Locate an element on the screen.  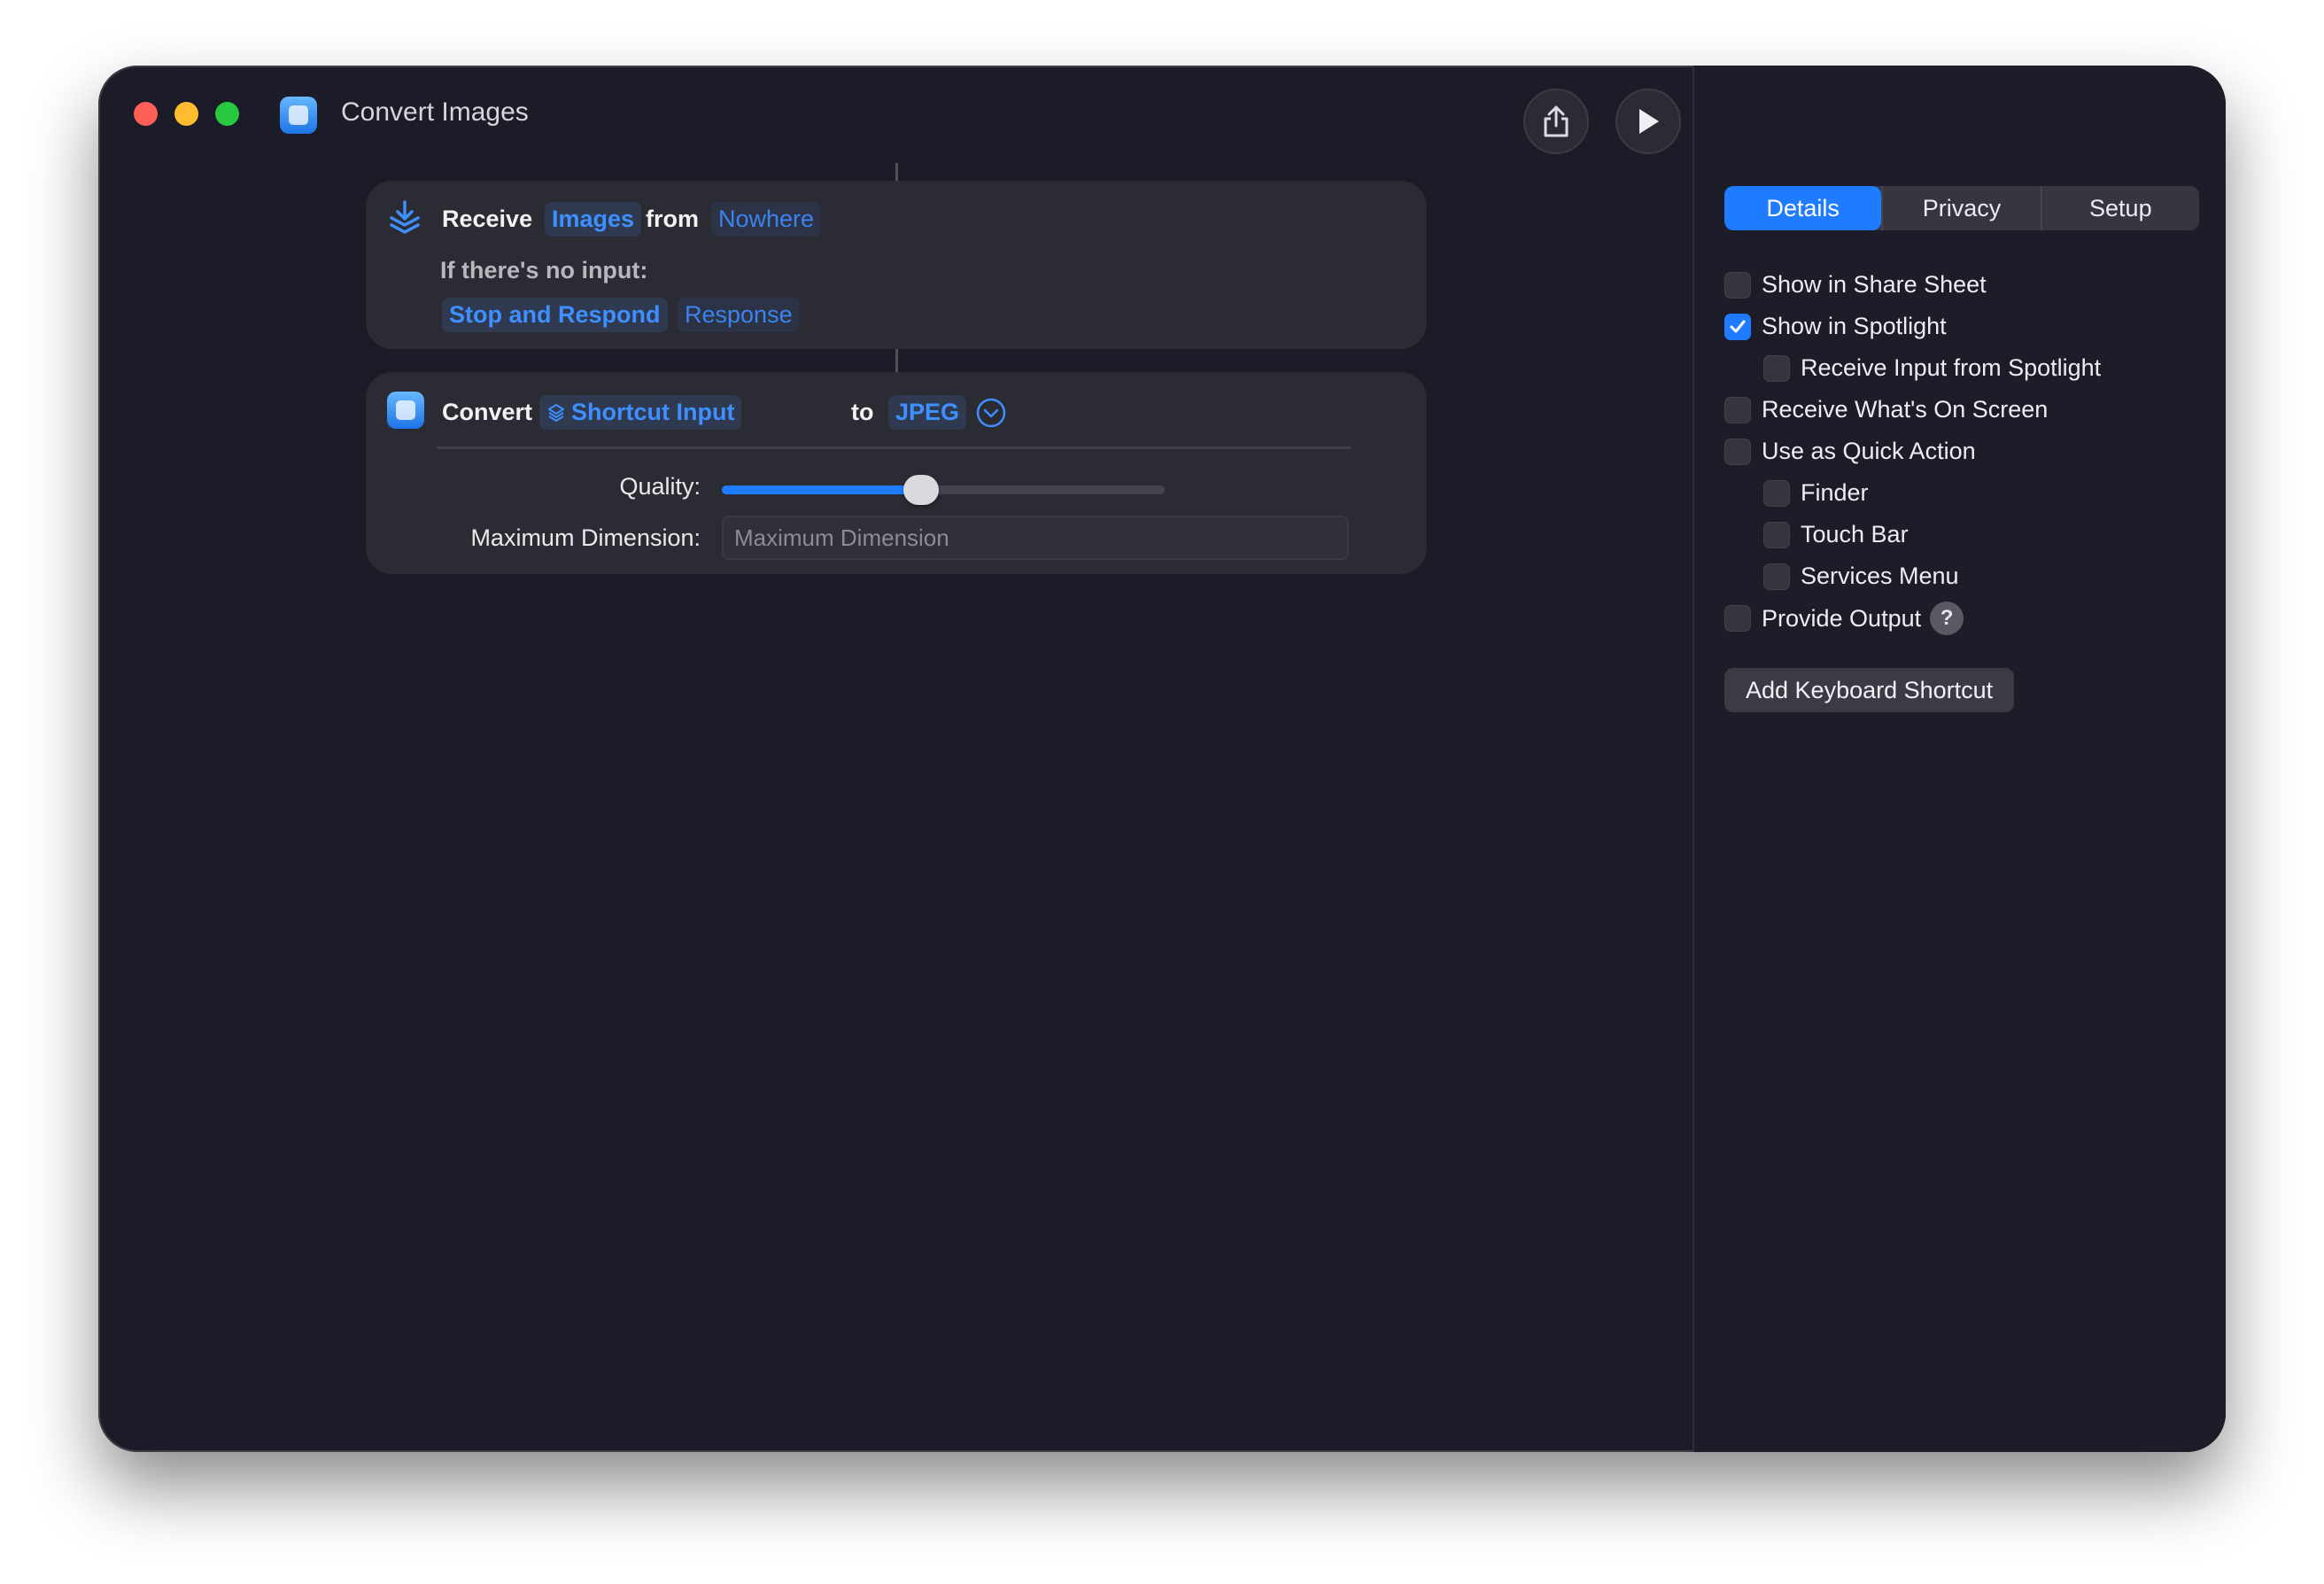
run-shortcut-button is located at coordinates (1648, 122).